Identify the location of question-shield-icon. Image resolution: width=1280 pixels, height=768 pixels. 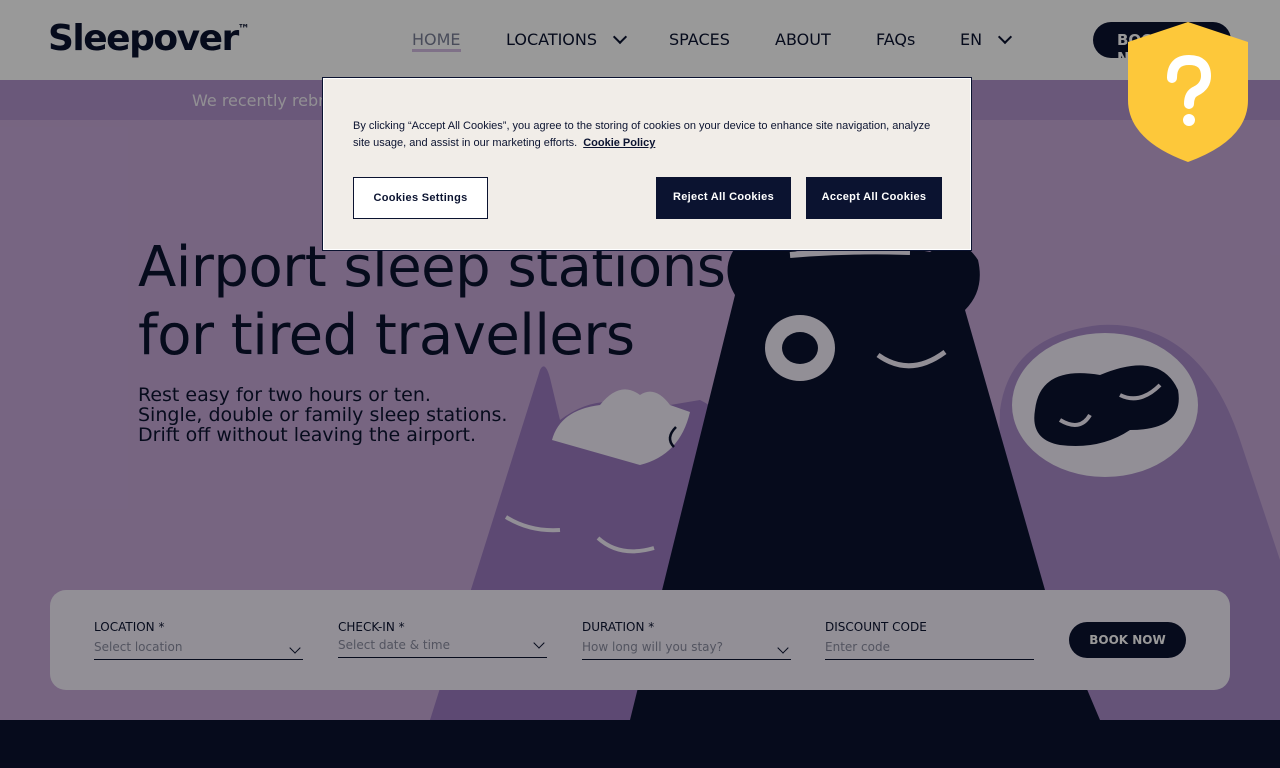
(1188, 92).